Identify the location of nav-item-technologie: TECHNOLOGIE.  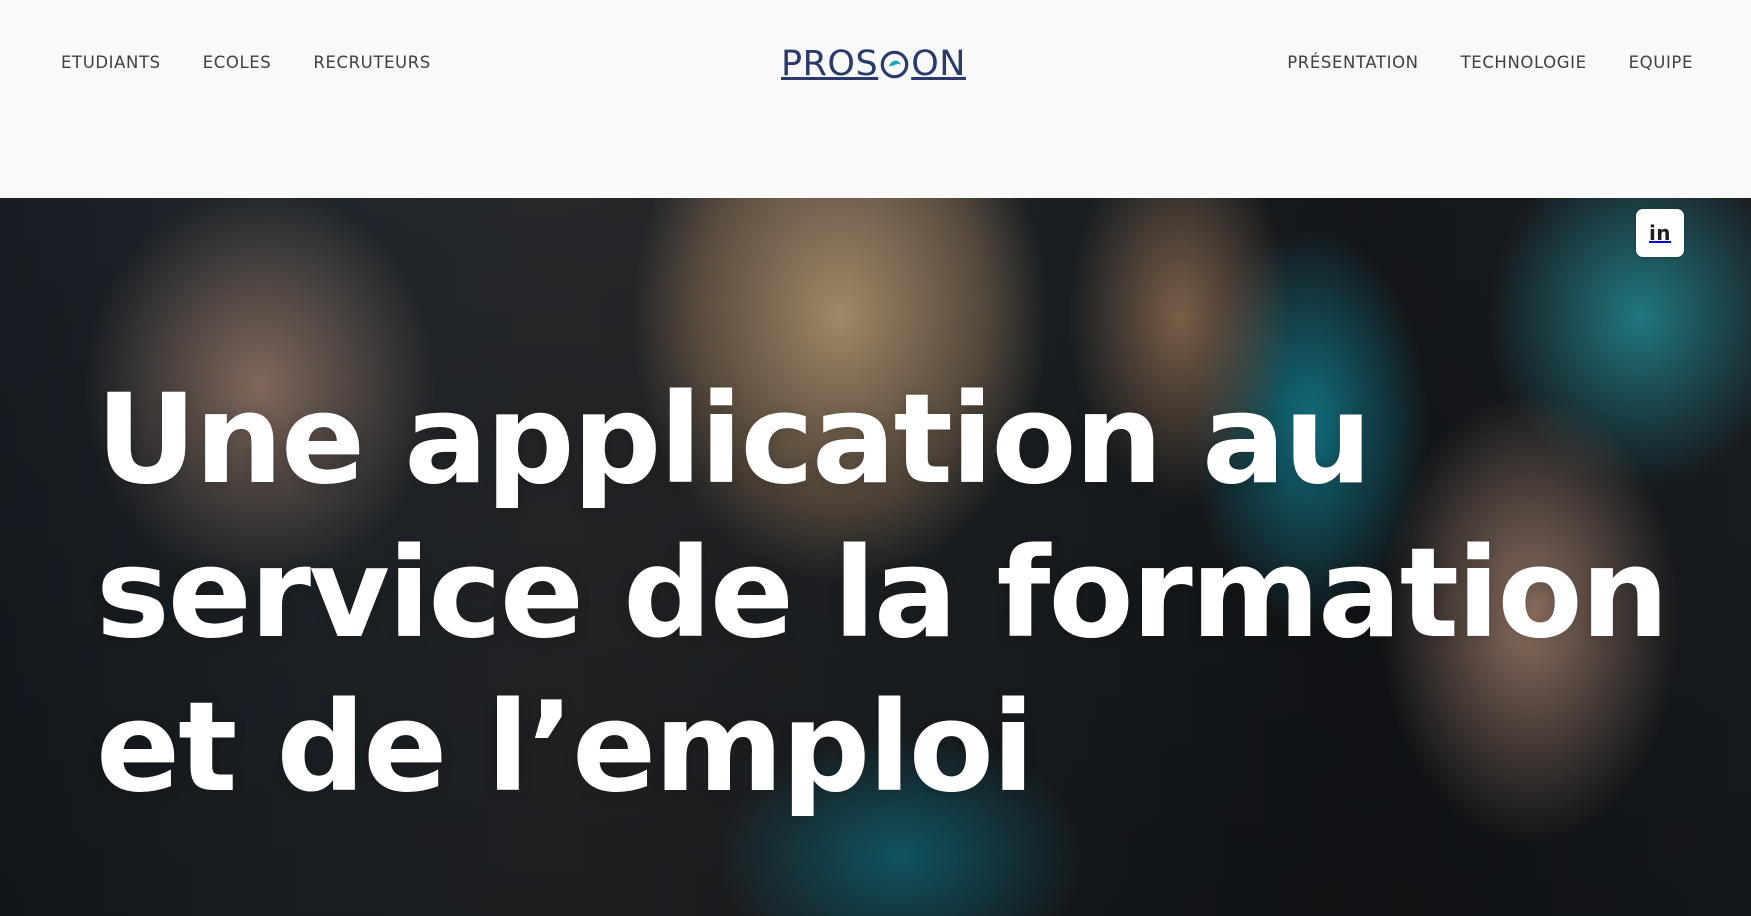
(1524, 63).